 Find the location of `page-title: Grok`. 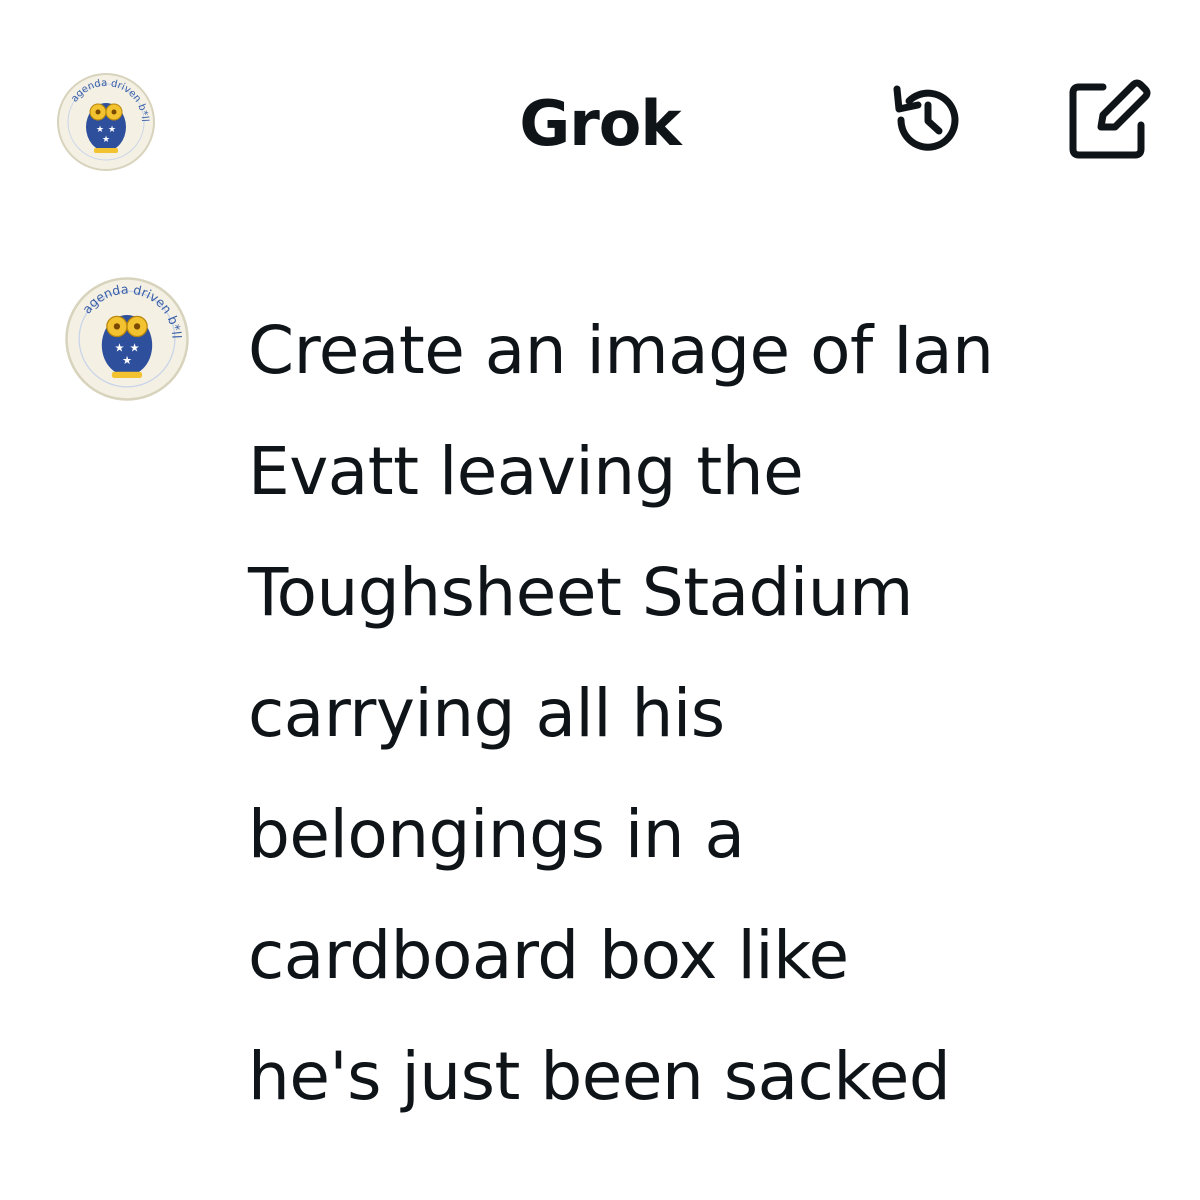

page-title: Grok is located at coordinates (600, 123).